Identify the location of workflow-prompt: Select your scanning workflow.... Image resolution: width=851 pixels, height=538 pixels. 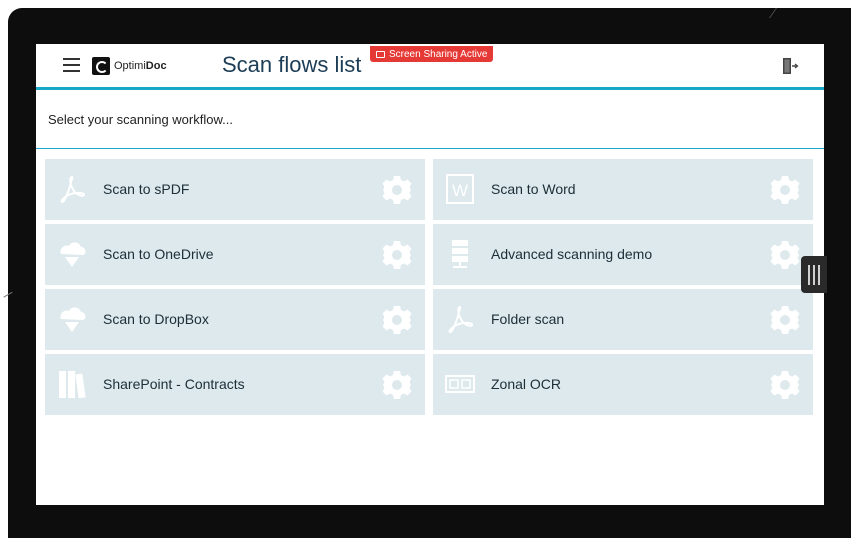
(140, 119).